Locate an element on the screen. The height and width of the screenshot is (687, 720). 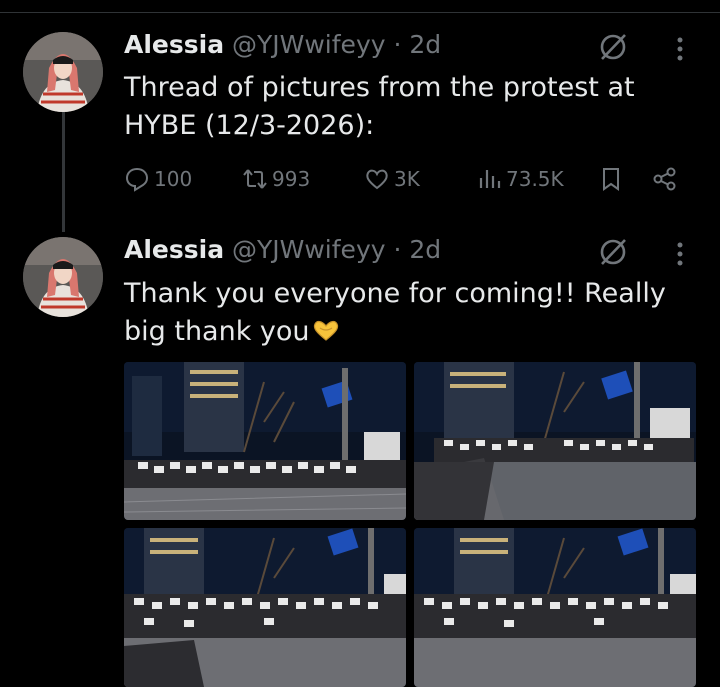
heart-hands-emoji: 🫶 is located at coordinates (326, 330).